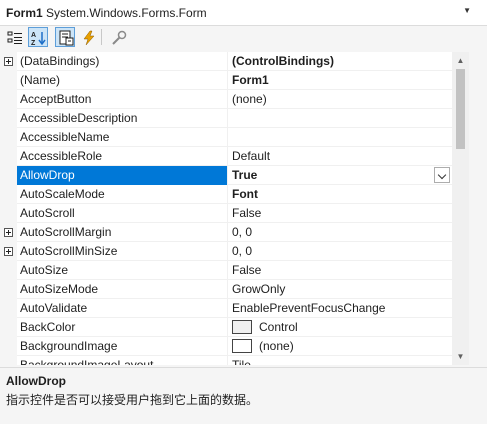  What do you see at coordinates (340, 360) in the screenshot?
I see `property-value: Tile` at bounding box center [340, 360].